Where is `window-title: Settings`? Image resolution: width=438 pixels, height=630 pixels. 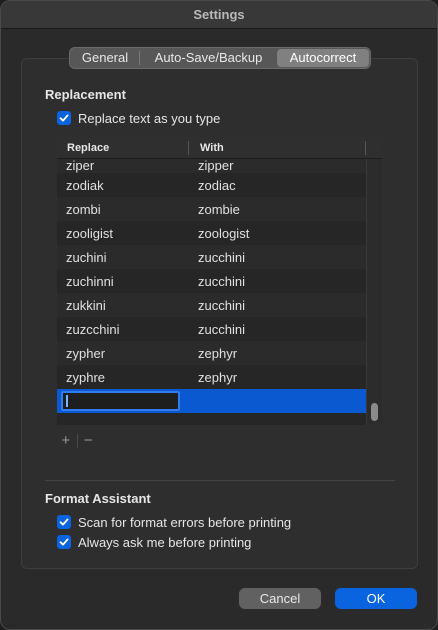
window-title: Settings is located at coordinates (219, 15).